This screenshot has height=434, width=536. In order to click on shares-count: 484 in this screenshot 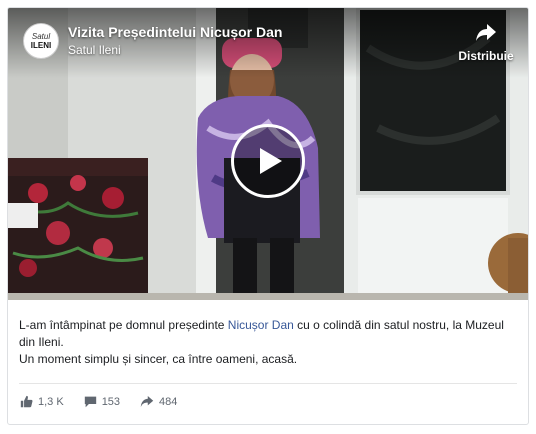, I will do `click(168, 401)`.